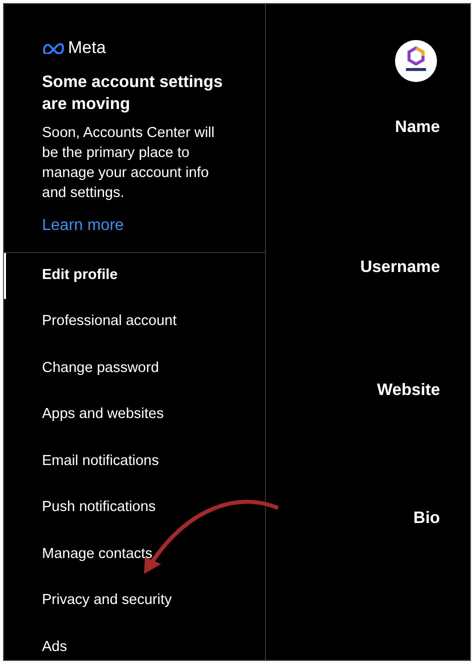  I want to click on menu-item: Ads, so click(134, 644).